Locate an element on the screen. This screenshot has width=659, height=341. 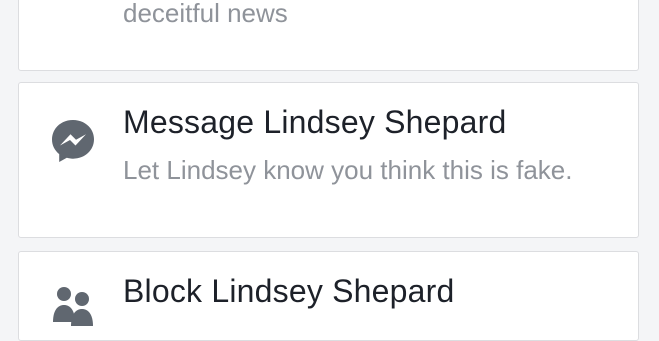
person-block-icon is located at coordinates (73, 306).